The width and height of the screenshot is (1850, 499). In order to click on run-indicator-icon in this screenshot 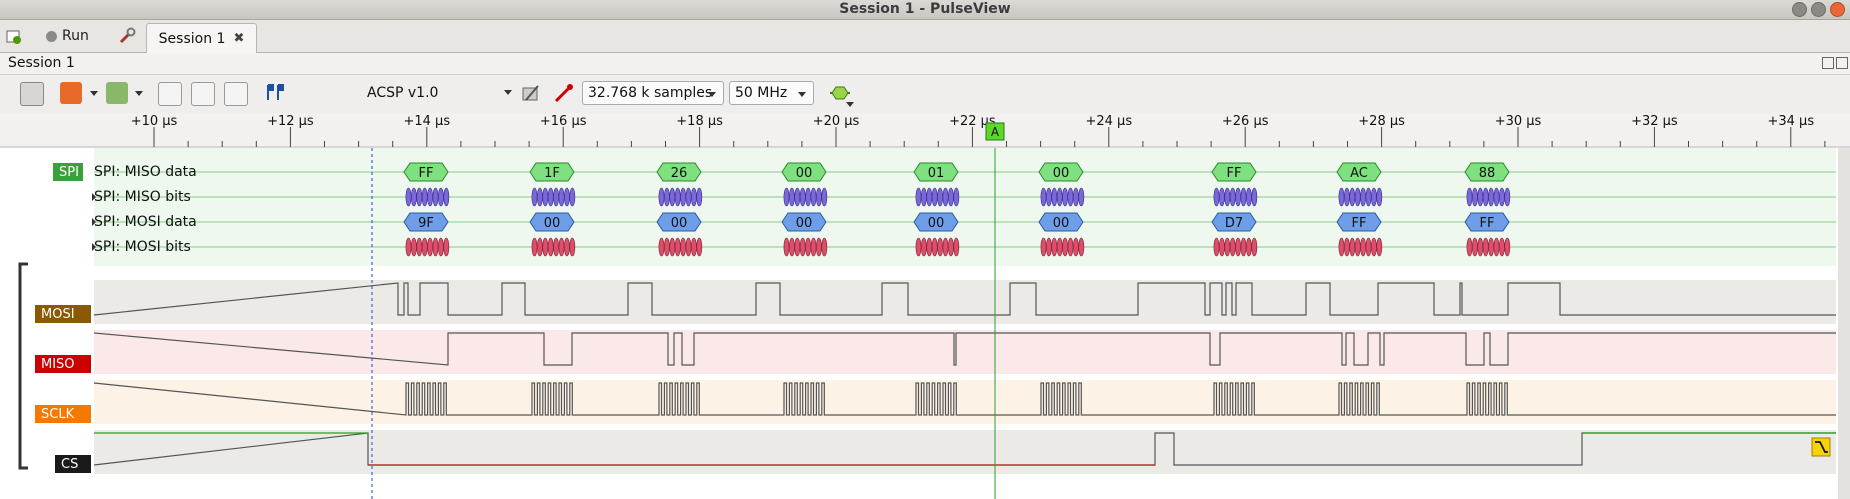, I will do `click(51, 36)`.